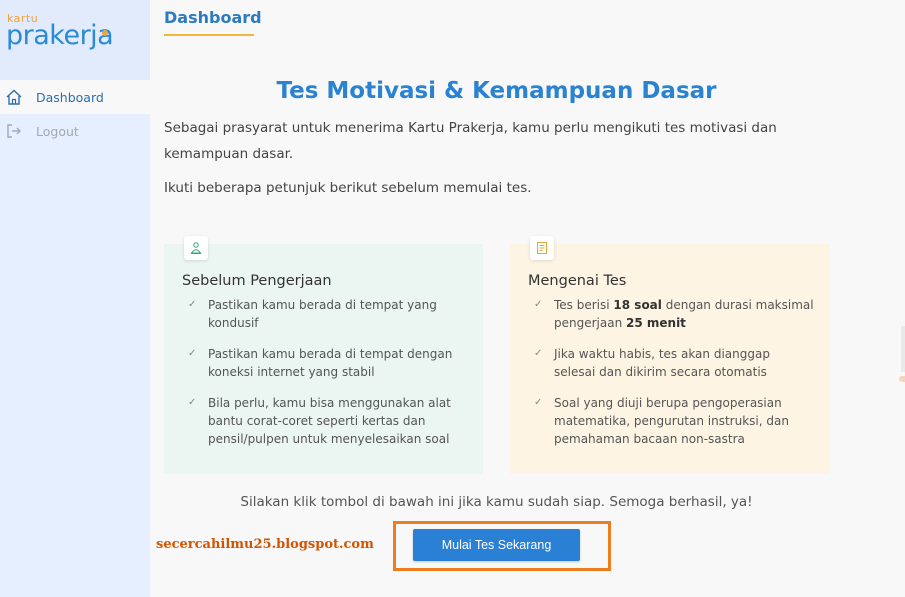 The height and width of the screenshot is (597, 905). I want to click on title-underline, so click(209, 35).